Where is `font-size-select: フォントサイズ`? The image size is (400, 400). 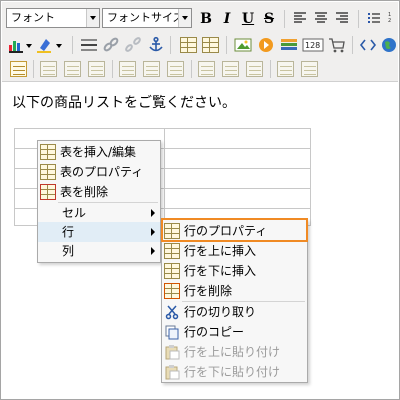 font-size-select: フォントサイズ is located at coordinates (147, 18).